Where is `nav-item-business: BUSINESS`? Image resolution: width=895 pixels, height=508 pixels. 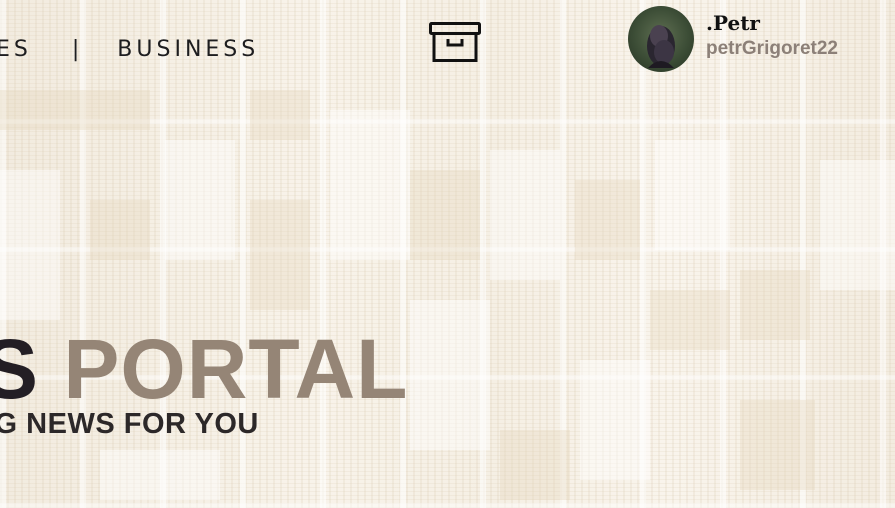 nav-item-business: BUSINESS is located at coordinates (188, 49).